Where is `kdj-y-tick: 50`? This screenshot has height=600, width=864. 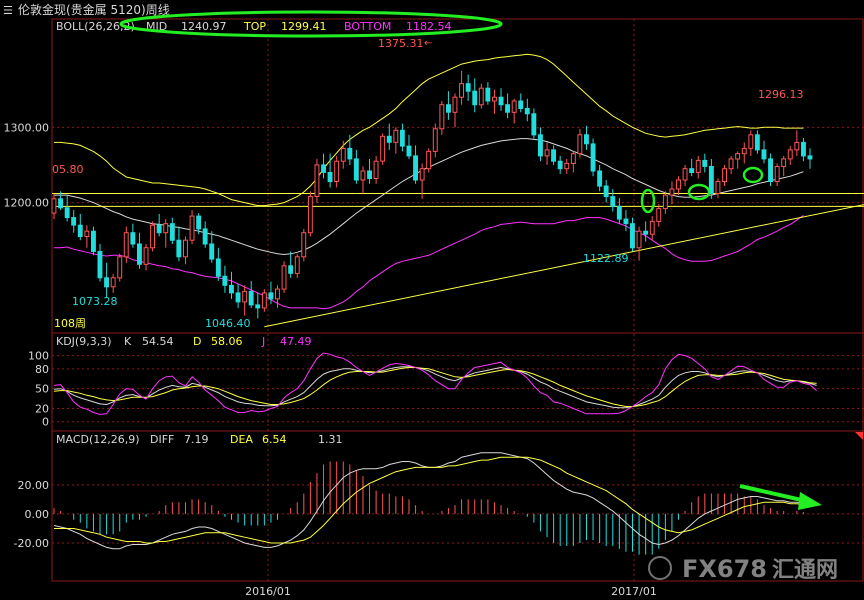 kdj-y-tick: 50 is located at coordinates (42, 389).